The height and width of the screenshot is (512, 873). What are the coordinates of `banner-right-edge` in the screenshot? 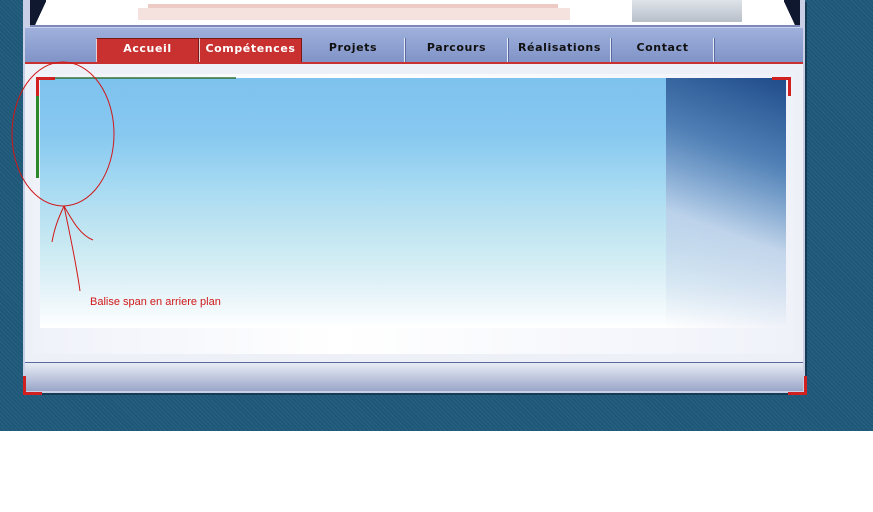 It's located at (792, 12).